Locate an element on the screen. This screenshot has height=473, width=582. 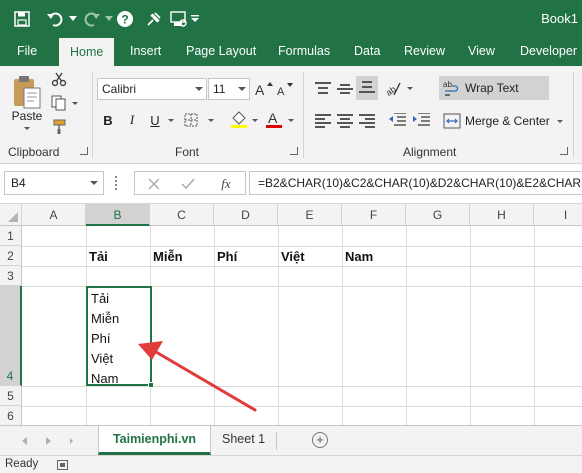
merge-center-label: Merge & Center is located at coordinates (507, 121).